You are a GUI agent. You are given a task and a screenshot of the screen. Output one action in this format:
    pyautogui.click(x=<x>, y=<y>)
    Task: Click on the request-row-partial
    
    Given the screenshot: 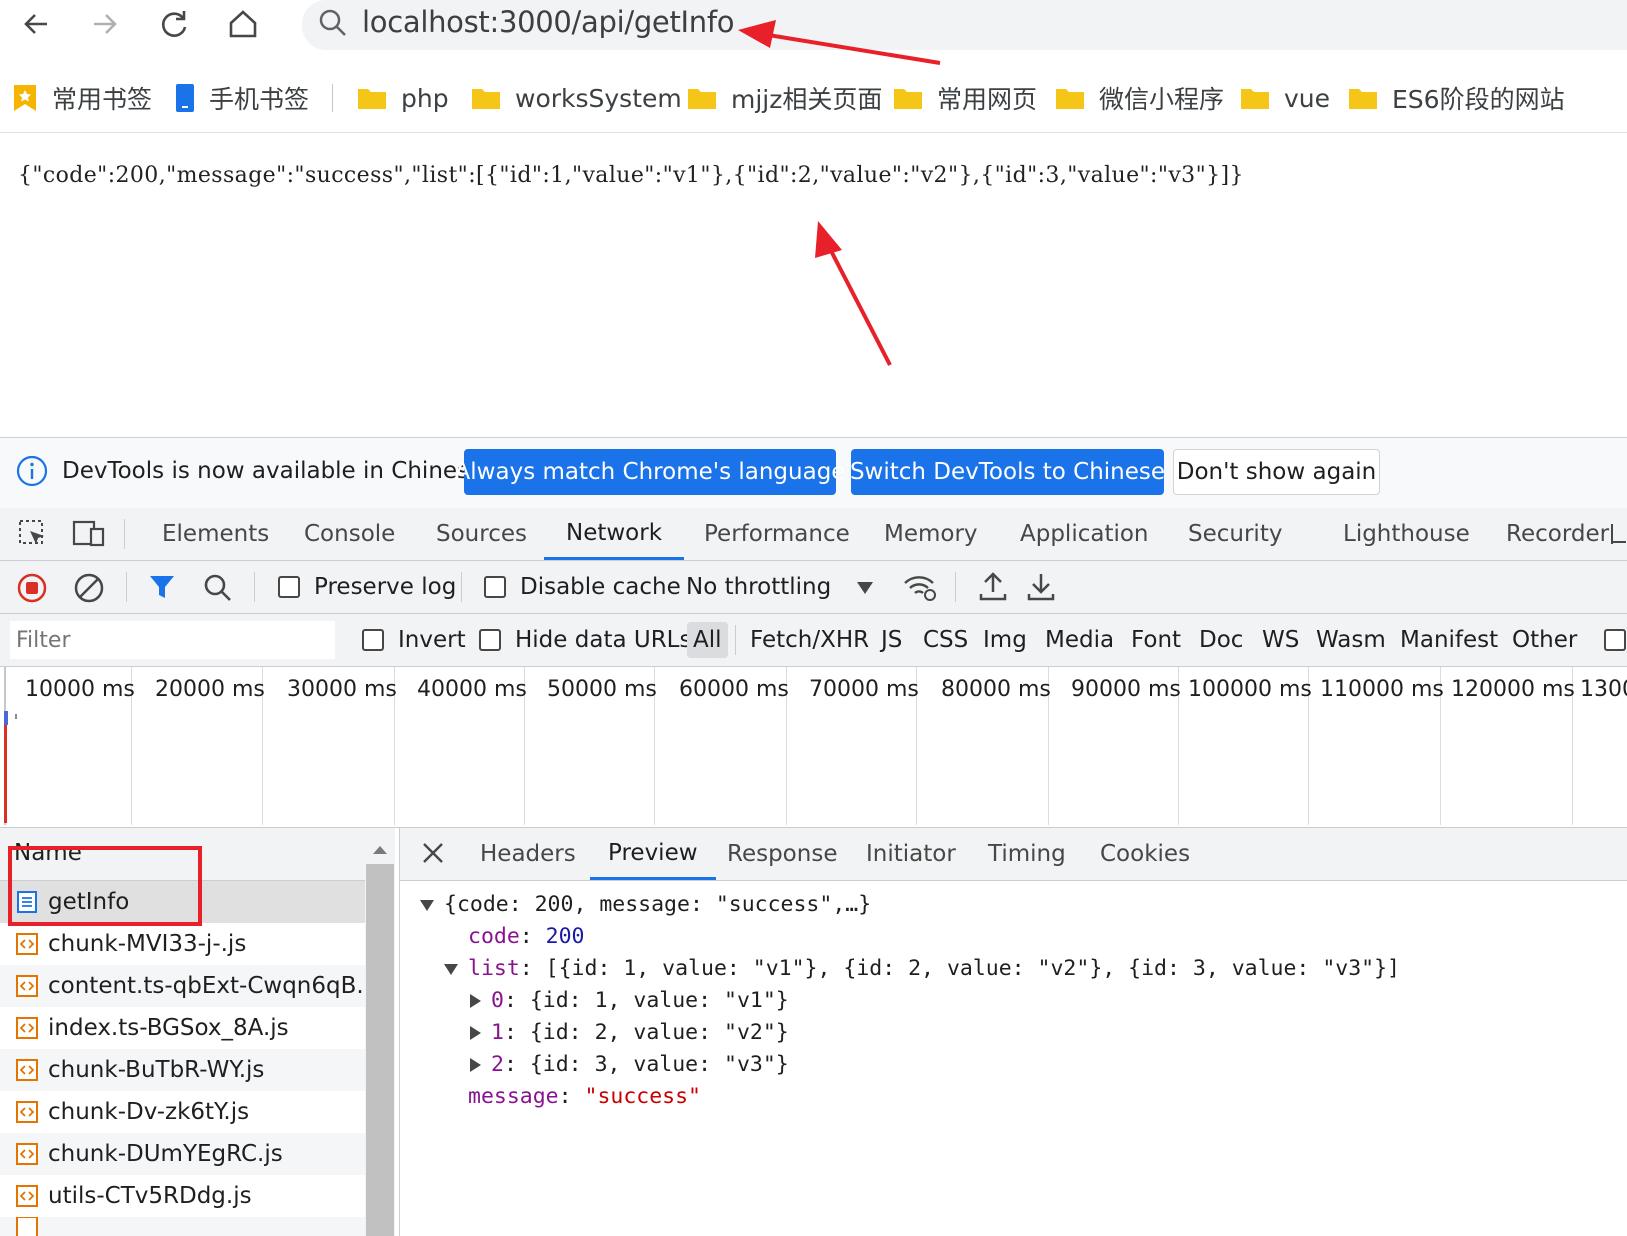 What is the action you would take?
    pyautogui.click(x=182, y=1226)
    